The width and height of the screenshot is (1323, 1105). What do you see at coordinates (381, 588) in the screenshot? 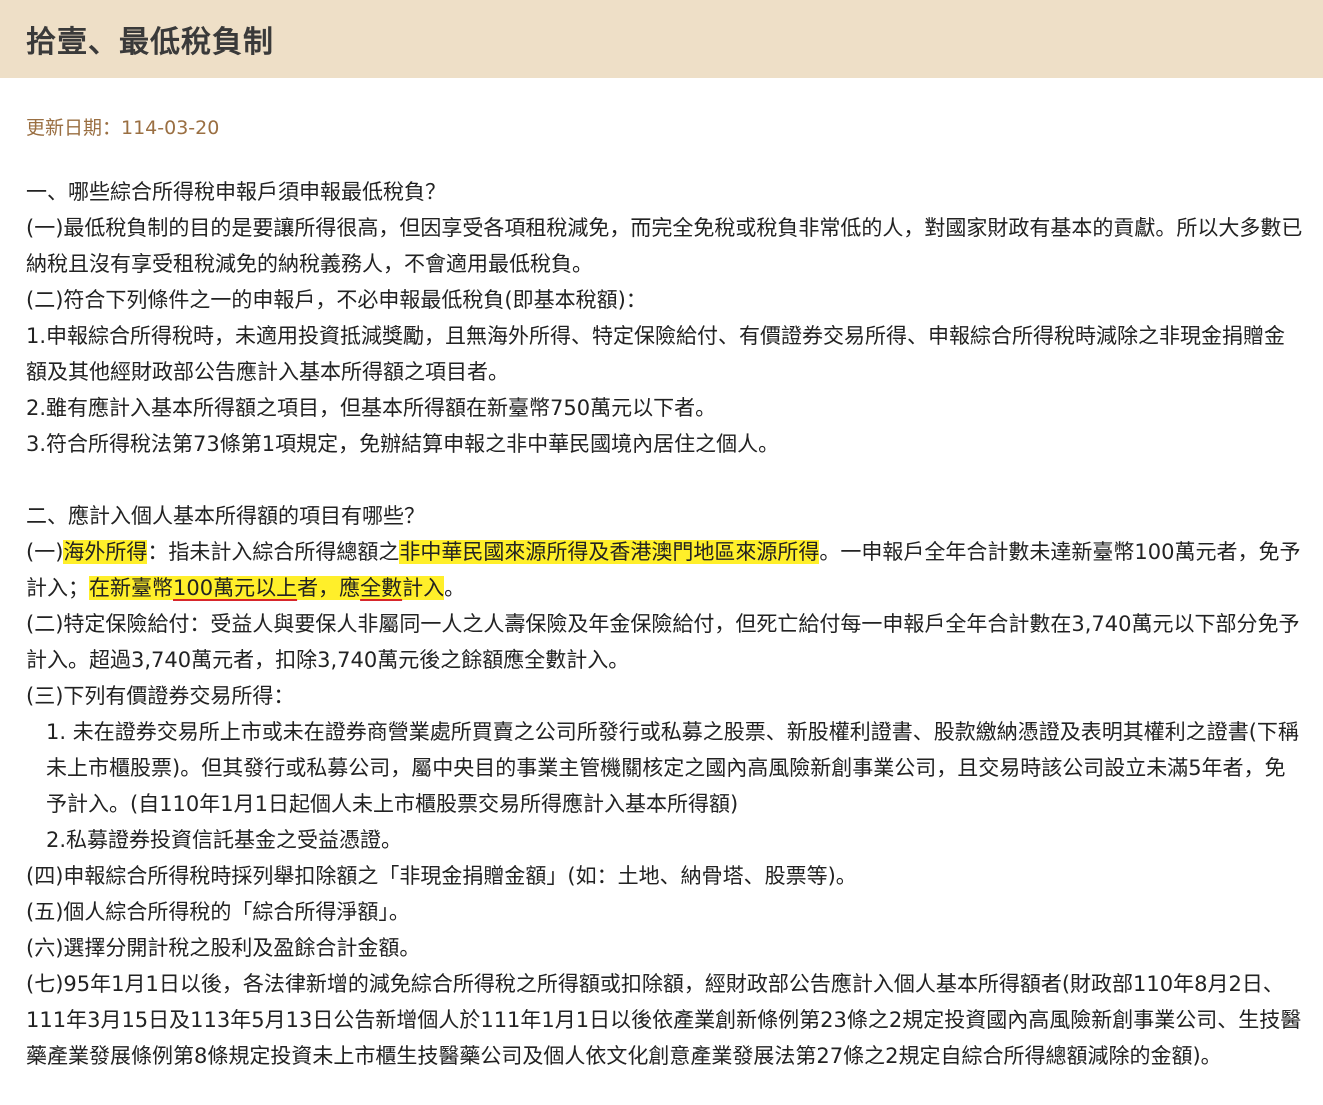
I see `underline-full: 全數` at bounding box center [381, 588].